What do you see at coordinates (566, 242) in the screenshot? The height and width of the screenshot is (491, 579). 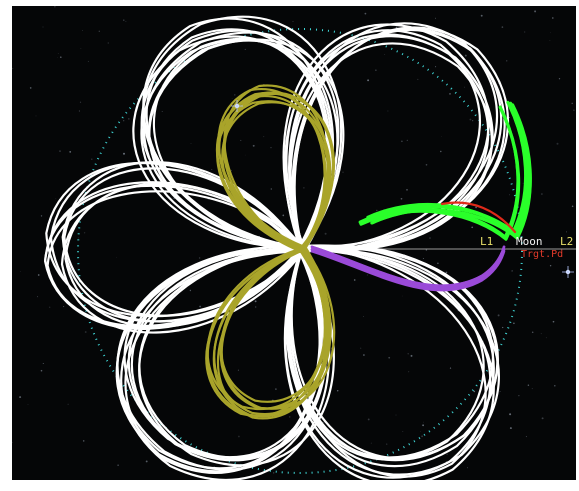 I see `l2-label: L2` at bounding box center [566, 242].